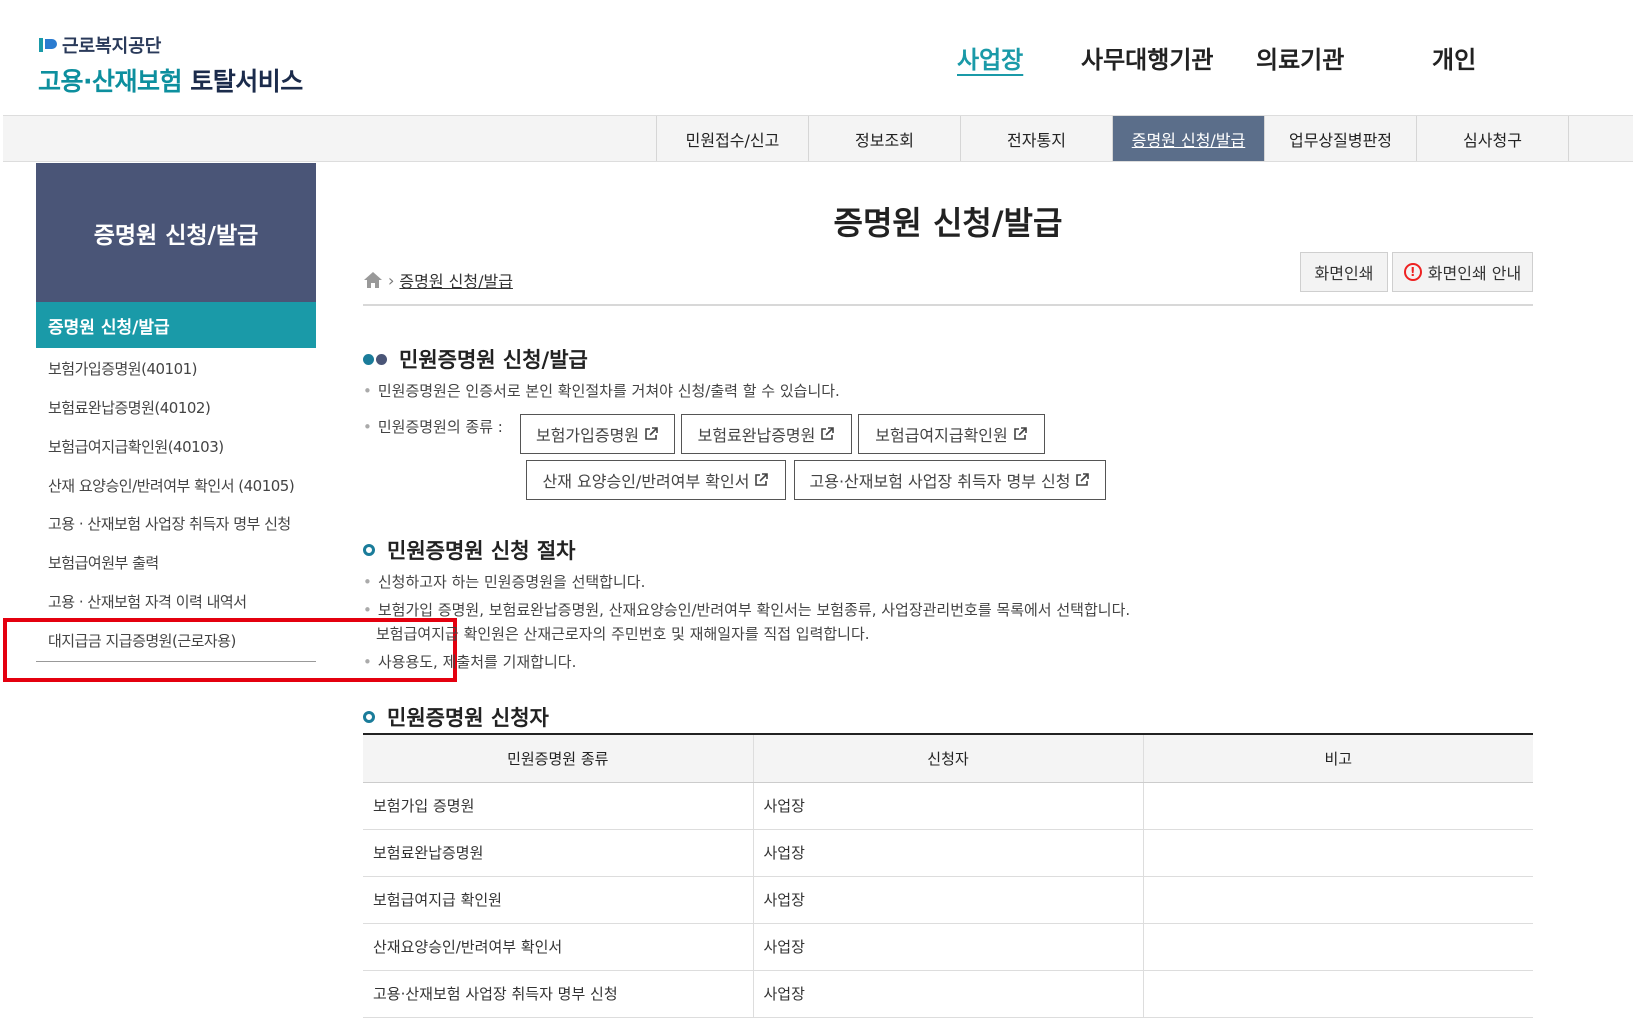  What do you see at coordinates (176, 486) in the screenshot?
I see `sidebar-item-care-approval: 산재 요양승인/반려여부 확인서 (40105)` at bounding box center [176, 486].